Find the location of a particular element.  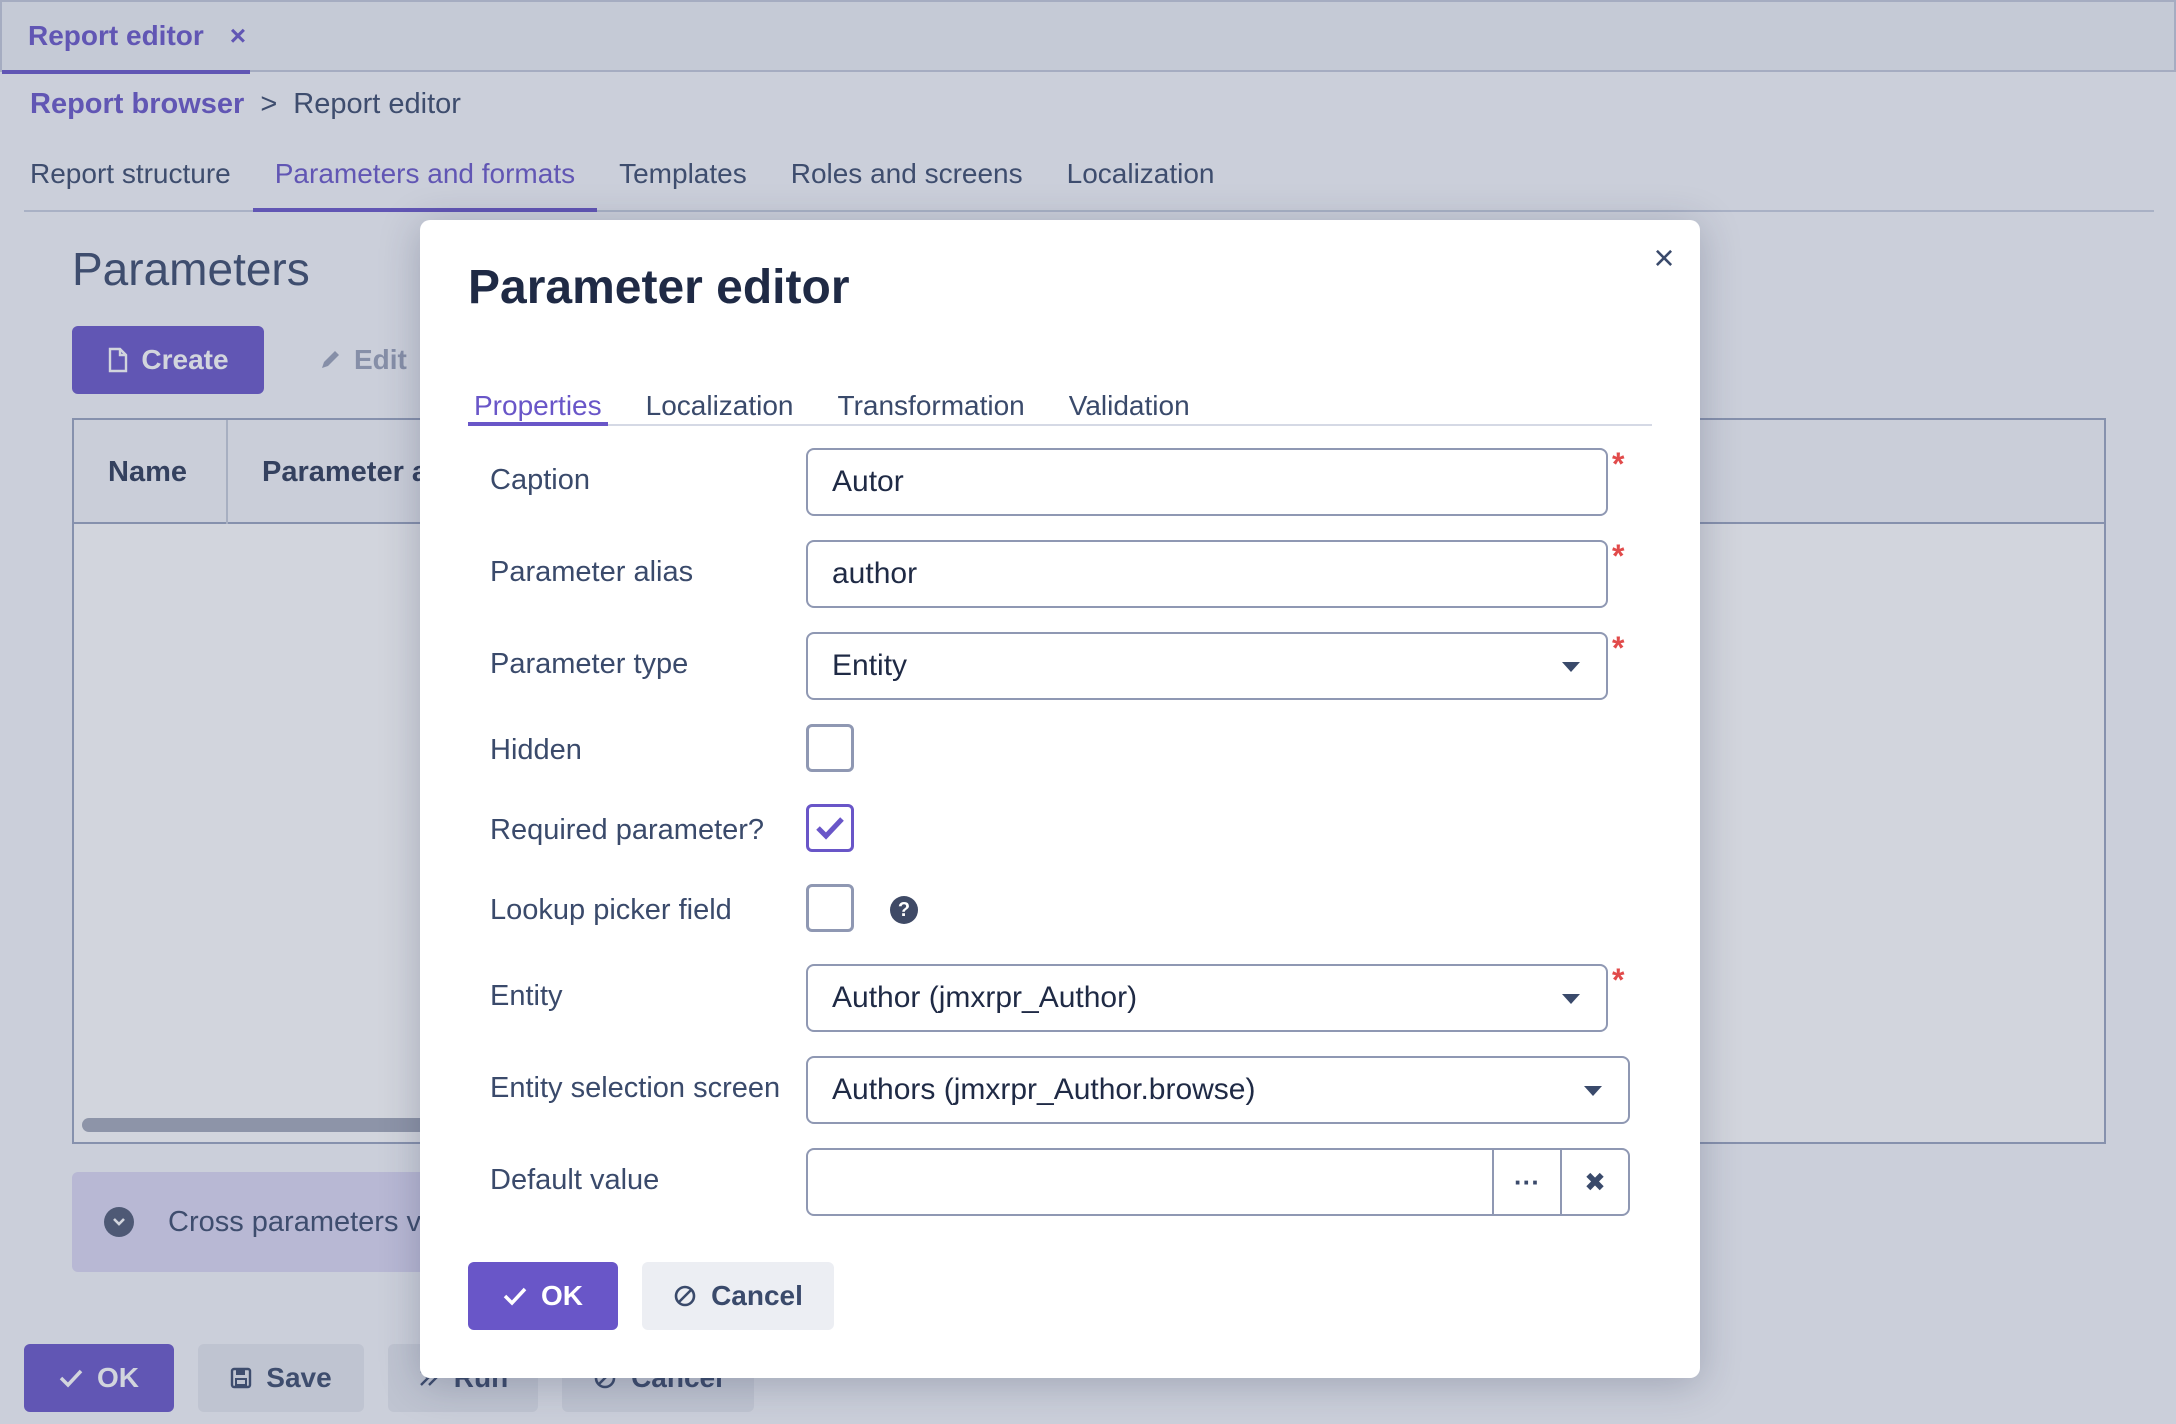

alias-required-mark: * is located at coordinates (1618, 556).